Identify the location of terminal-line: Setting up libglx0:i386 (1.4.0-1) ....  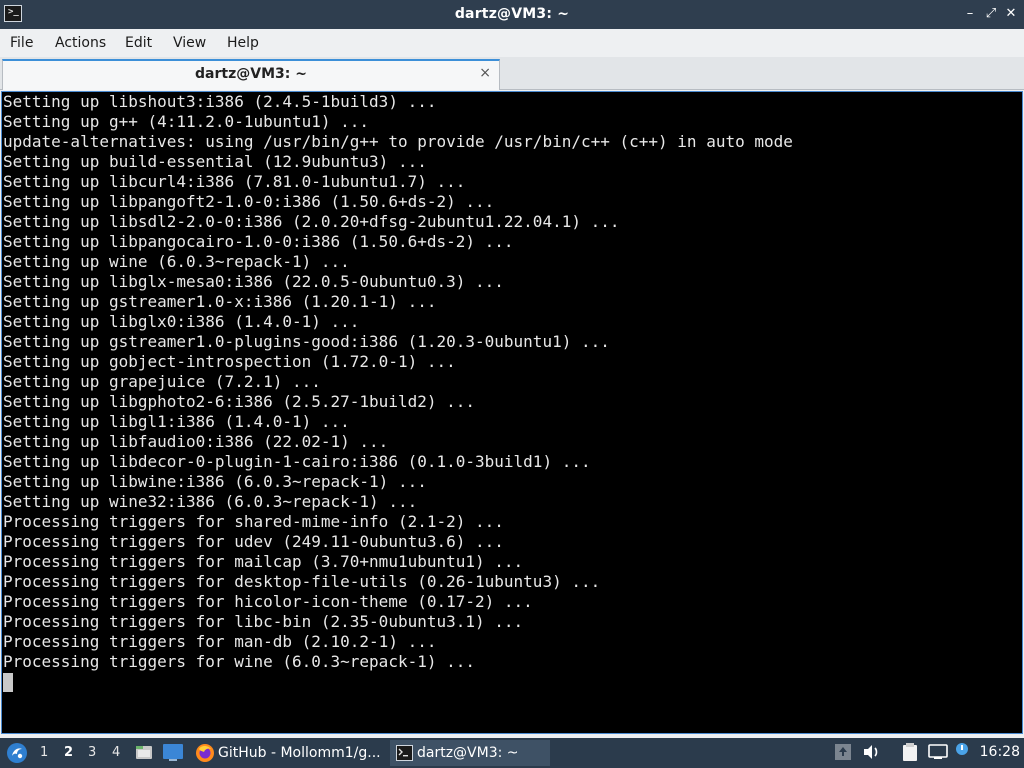
(181, 321).